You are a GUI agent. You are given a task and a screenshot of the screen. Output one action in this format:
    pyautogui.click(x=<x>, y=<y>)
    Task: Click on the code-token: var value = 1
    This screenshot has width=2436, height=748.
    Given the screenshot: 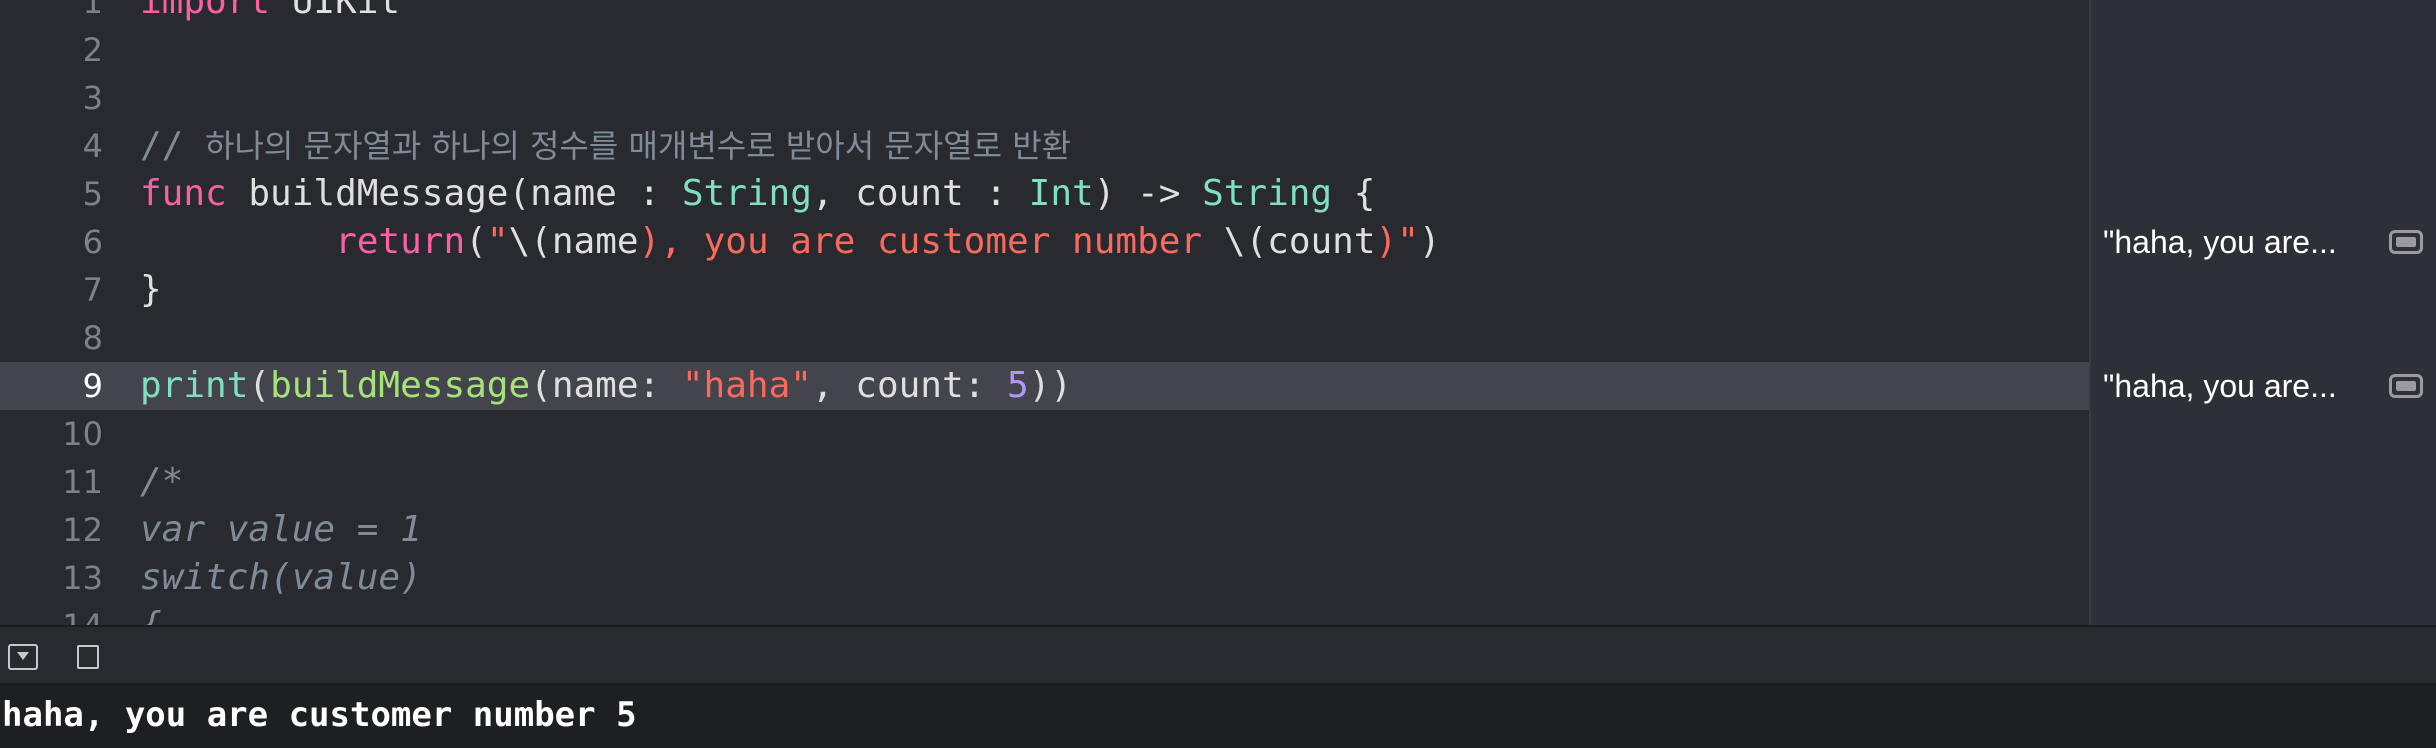 What is the action you would take?
    pyautogui.click(x=281, y=529)
    